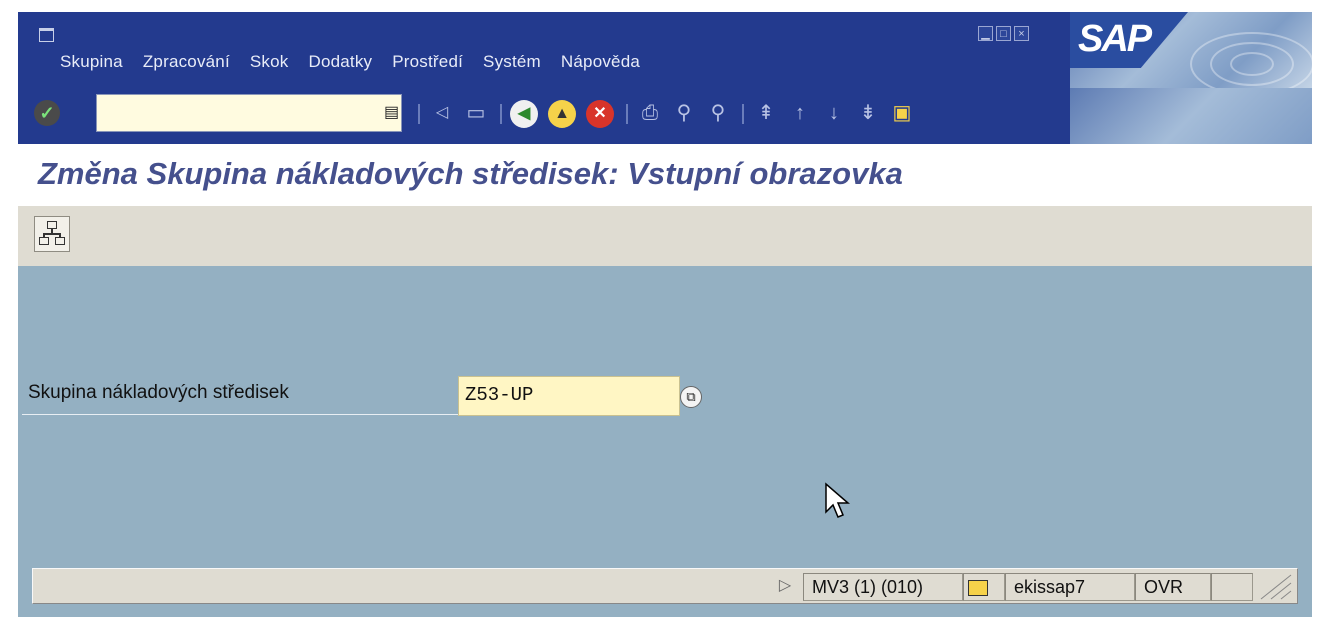  What do you see at coordinates (427, 62) in the screenshot?
I see `menu-prostredi: Prostředí` at bounding box center [427, 62].